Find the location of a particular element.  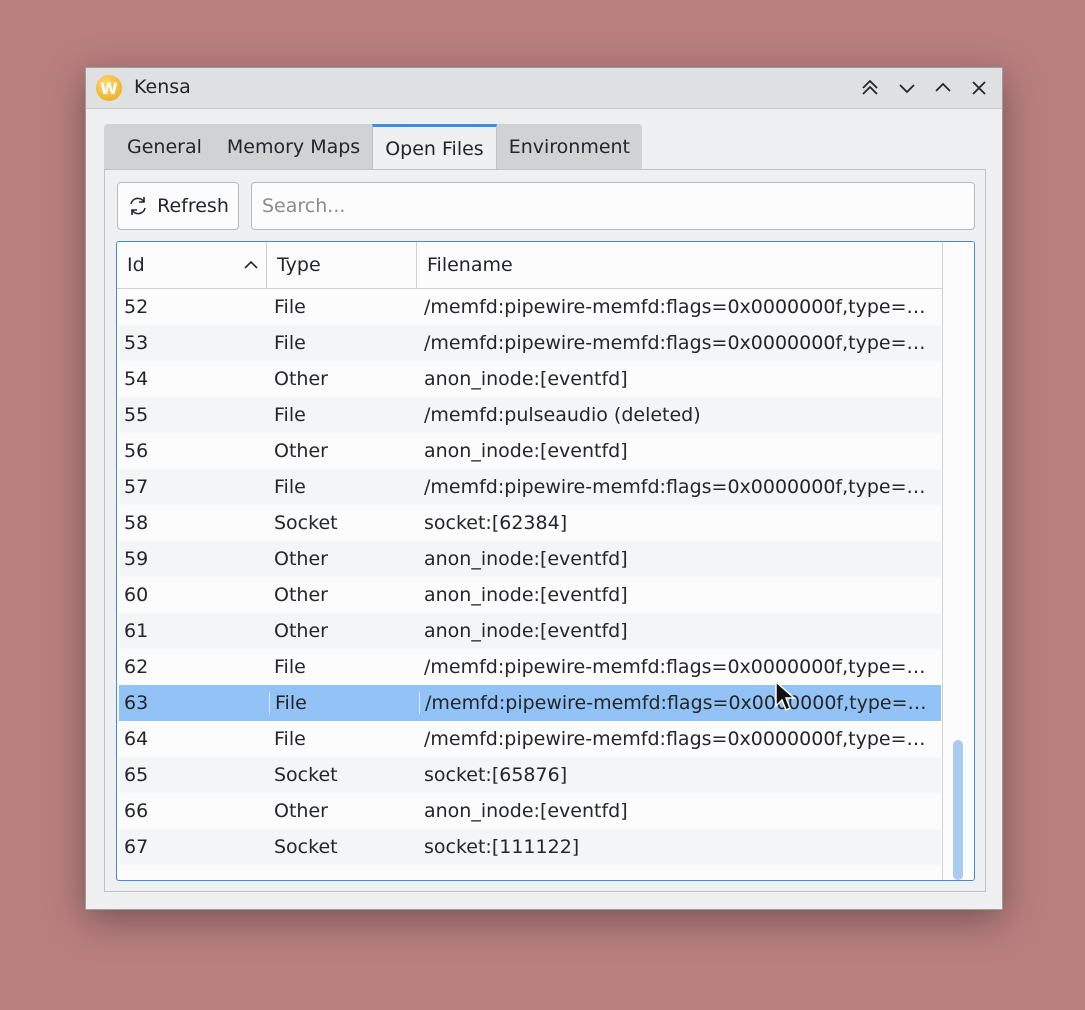

cell-id: 55 is located at coordinates (136, 415).